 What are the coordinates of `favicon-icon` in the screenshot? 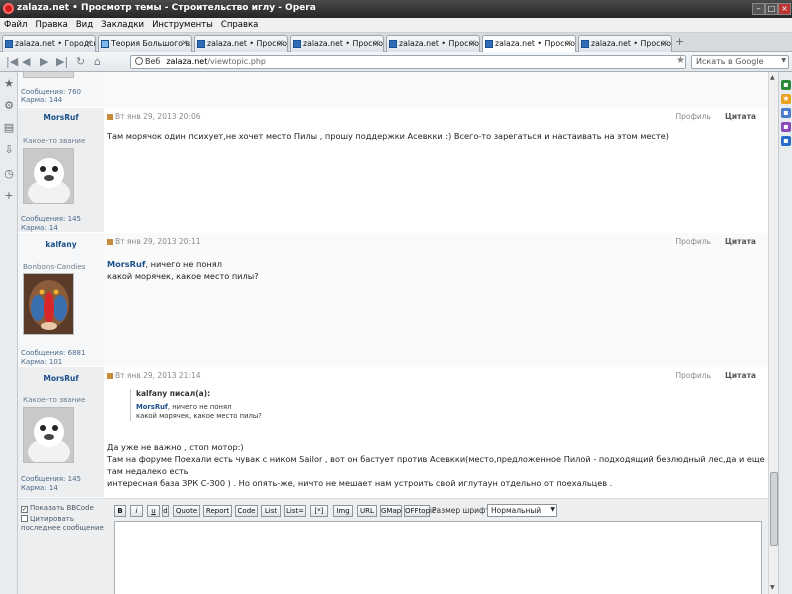 It's located at (105, 44).